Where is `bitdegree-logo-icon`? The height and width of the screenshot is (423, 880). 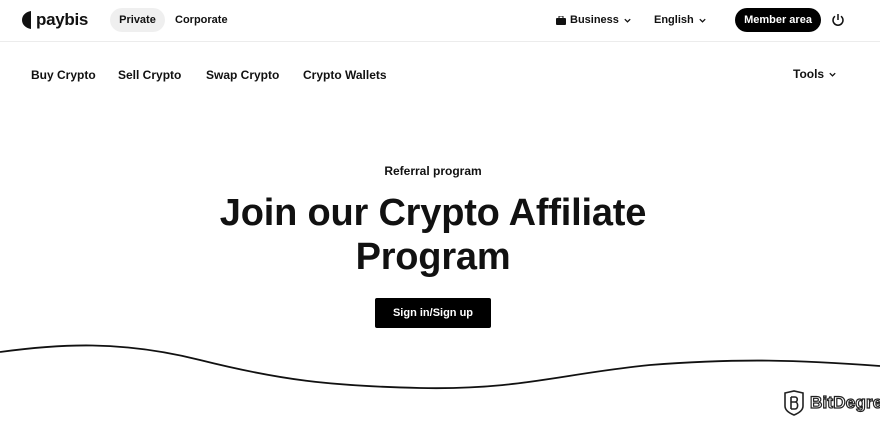
bitdegree-logo-icon is located at coordinates (794, 403).